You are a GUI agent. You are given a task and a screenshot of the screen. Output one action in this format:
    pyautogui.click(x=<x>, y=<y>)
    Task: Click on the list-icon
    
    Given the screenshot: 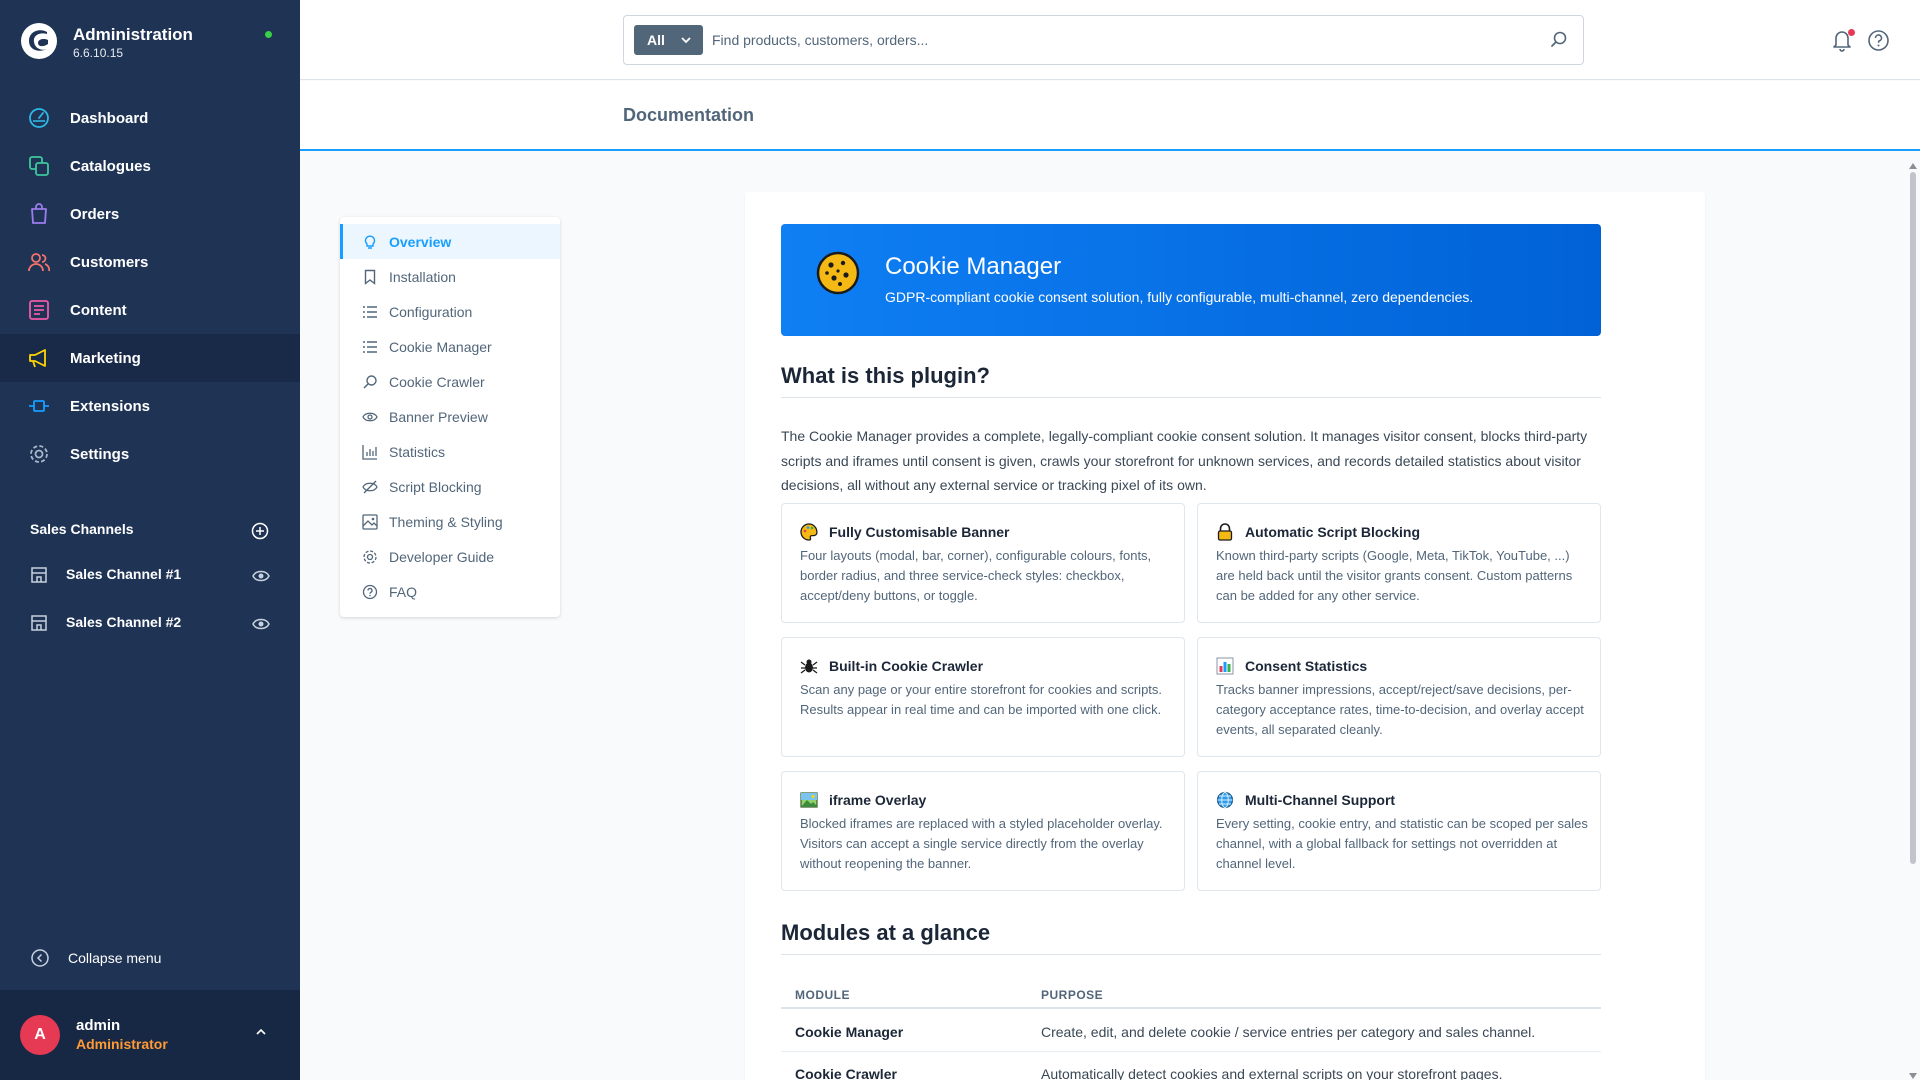 What is the action you would take?
    pyautogui.click(x=370, y=312)
    